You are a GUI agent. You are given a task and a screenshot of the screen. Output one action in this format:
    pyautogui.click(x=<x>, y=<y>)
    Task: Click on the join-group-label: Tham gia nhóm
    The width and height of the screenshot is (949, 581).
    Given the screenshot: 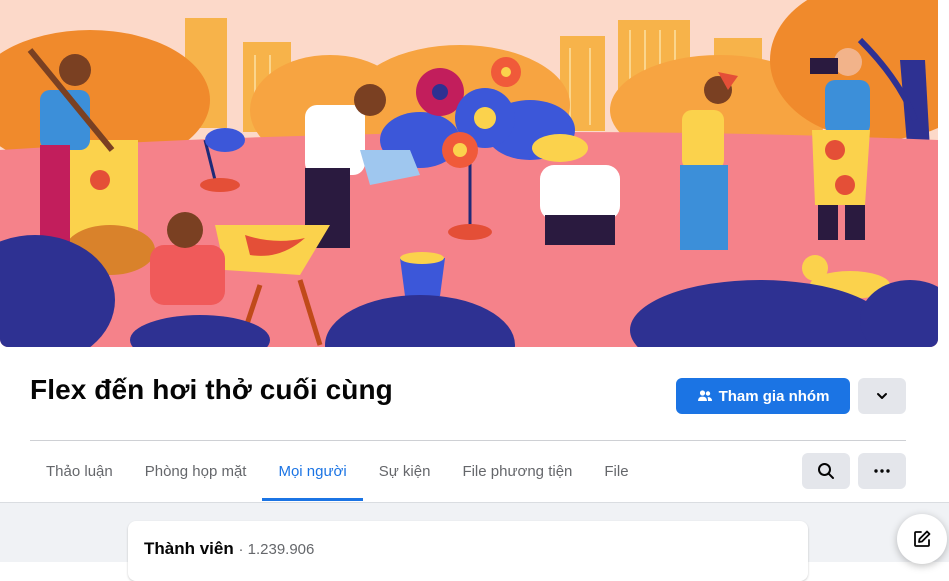 What is the action you would take?
    pyautogui.click(x=774, y=396)
    